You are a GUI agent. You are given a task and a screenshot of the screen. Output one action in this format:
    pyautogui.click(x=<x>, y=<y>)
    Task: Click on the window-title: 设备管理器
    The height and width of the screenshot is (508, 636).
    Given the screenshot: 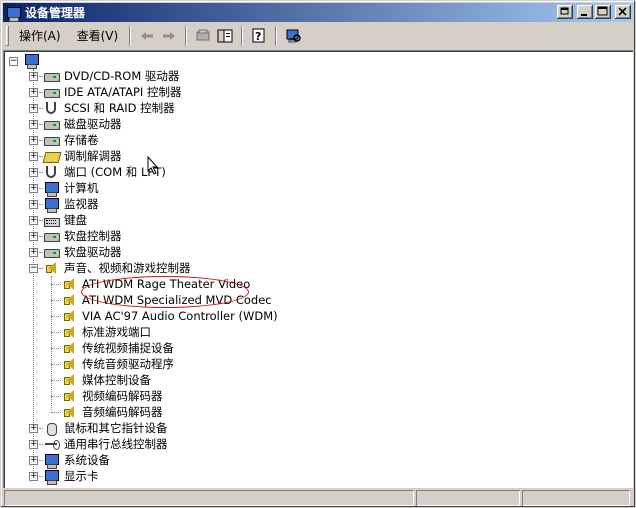 What is the action you would take?
    pyautogui.click(x=55, y=13)
    